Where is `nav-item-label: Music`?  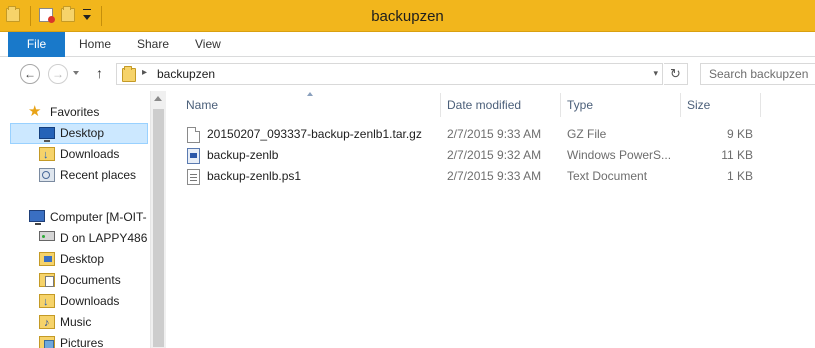 nav-item-label: Music is located at coordinates (76, 322).